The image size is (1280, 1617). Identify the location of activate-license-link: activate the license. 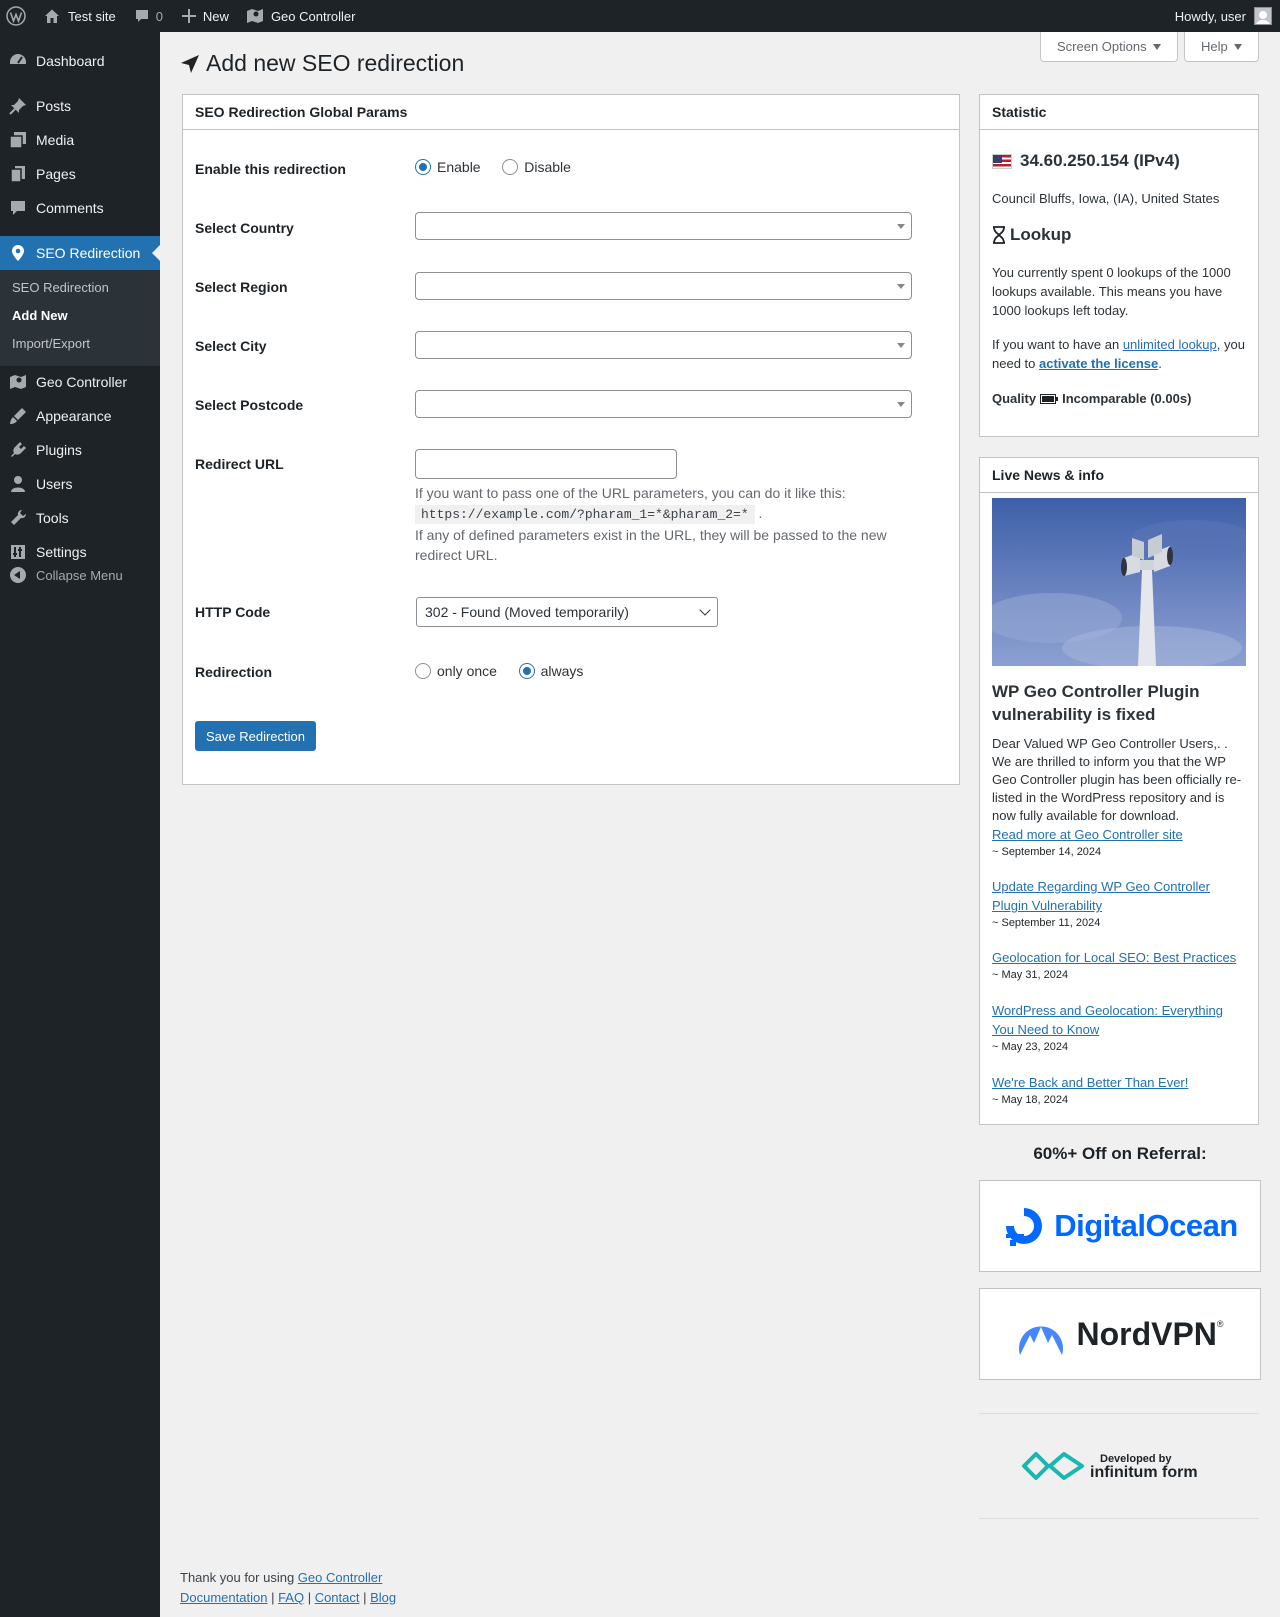
(1098, 363).